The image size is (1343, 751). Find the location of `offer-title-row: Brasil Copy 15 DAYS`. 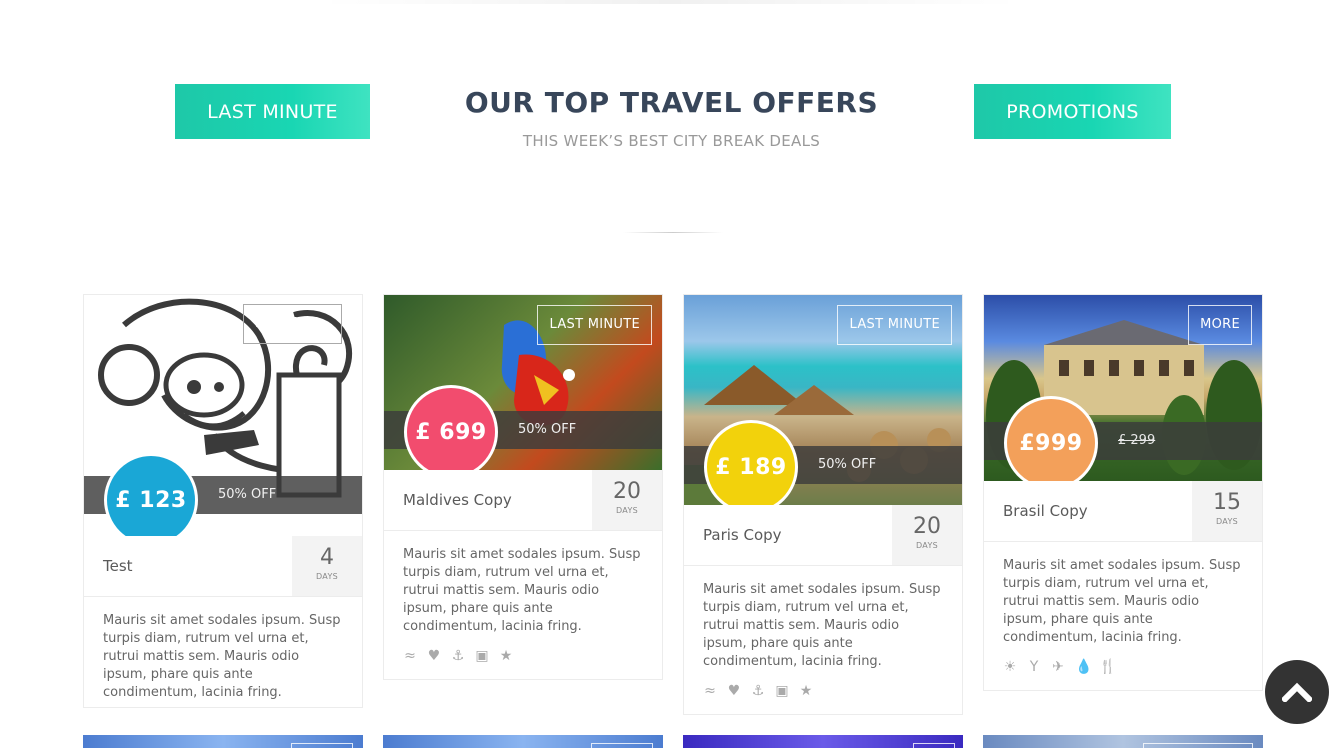

offer-title-row: Brasil Copy 15 DAYS is located at coordinates (1123, 511).